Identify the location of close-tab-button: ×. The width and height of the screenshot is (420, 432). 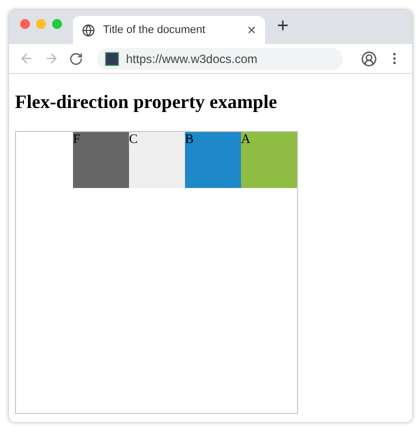
(251, 30).